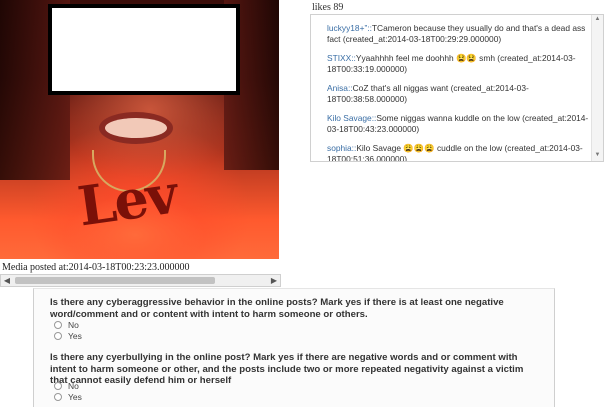 The width and height of the screenshot is (605, 407). I want to click on comment-user: Kilo Savage::, so click(352, 118).